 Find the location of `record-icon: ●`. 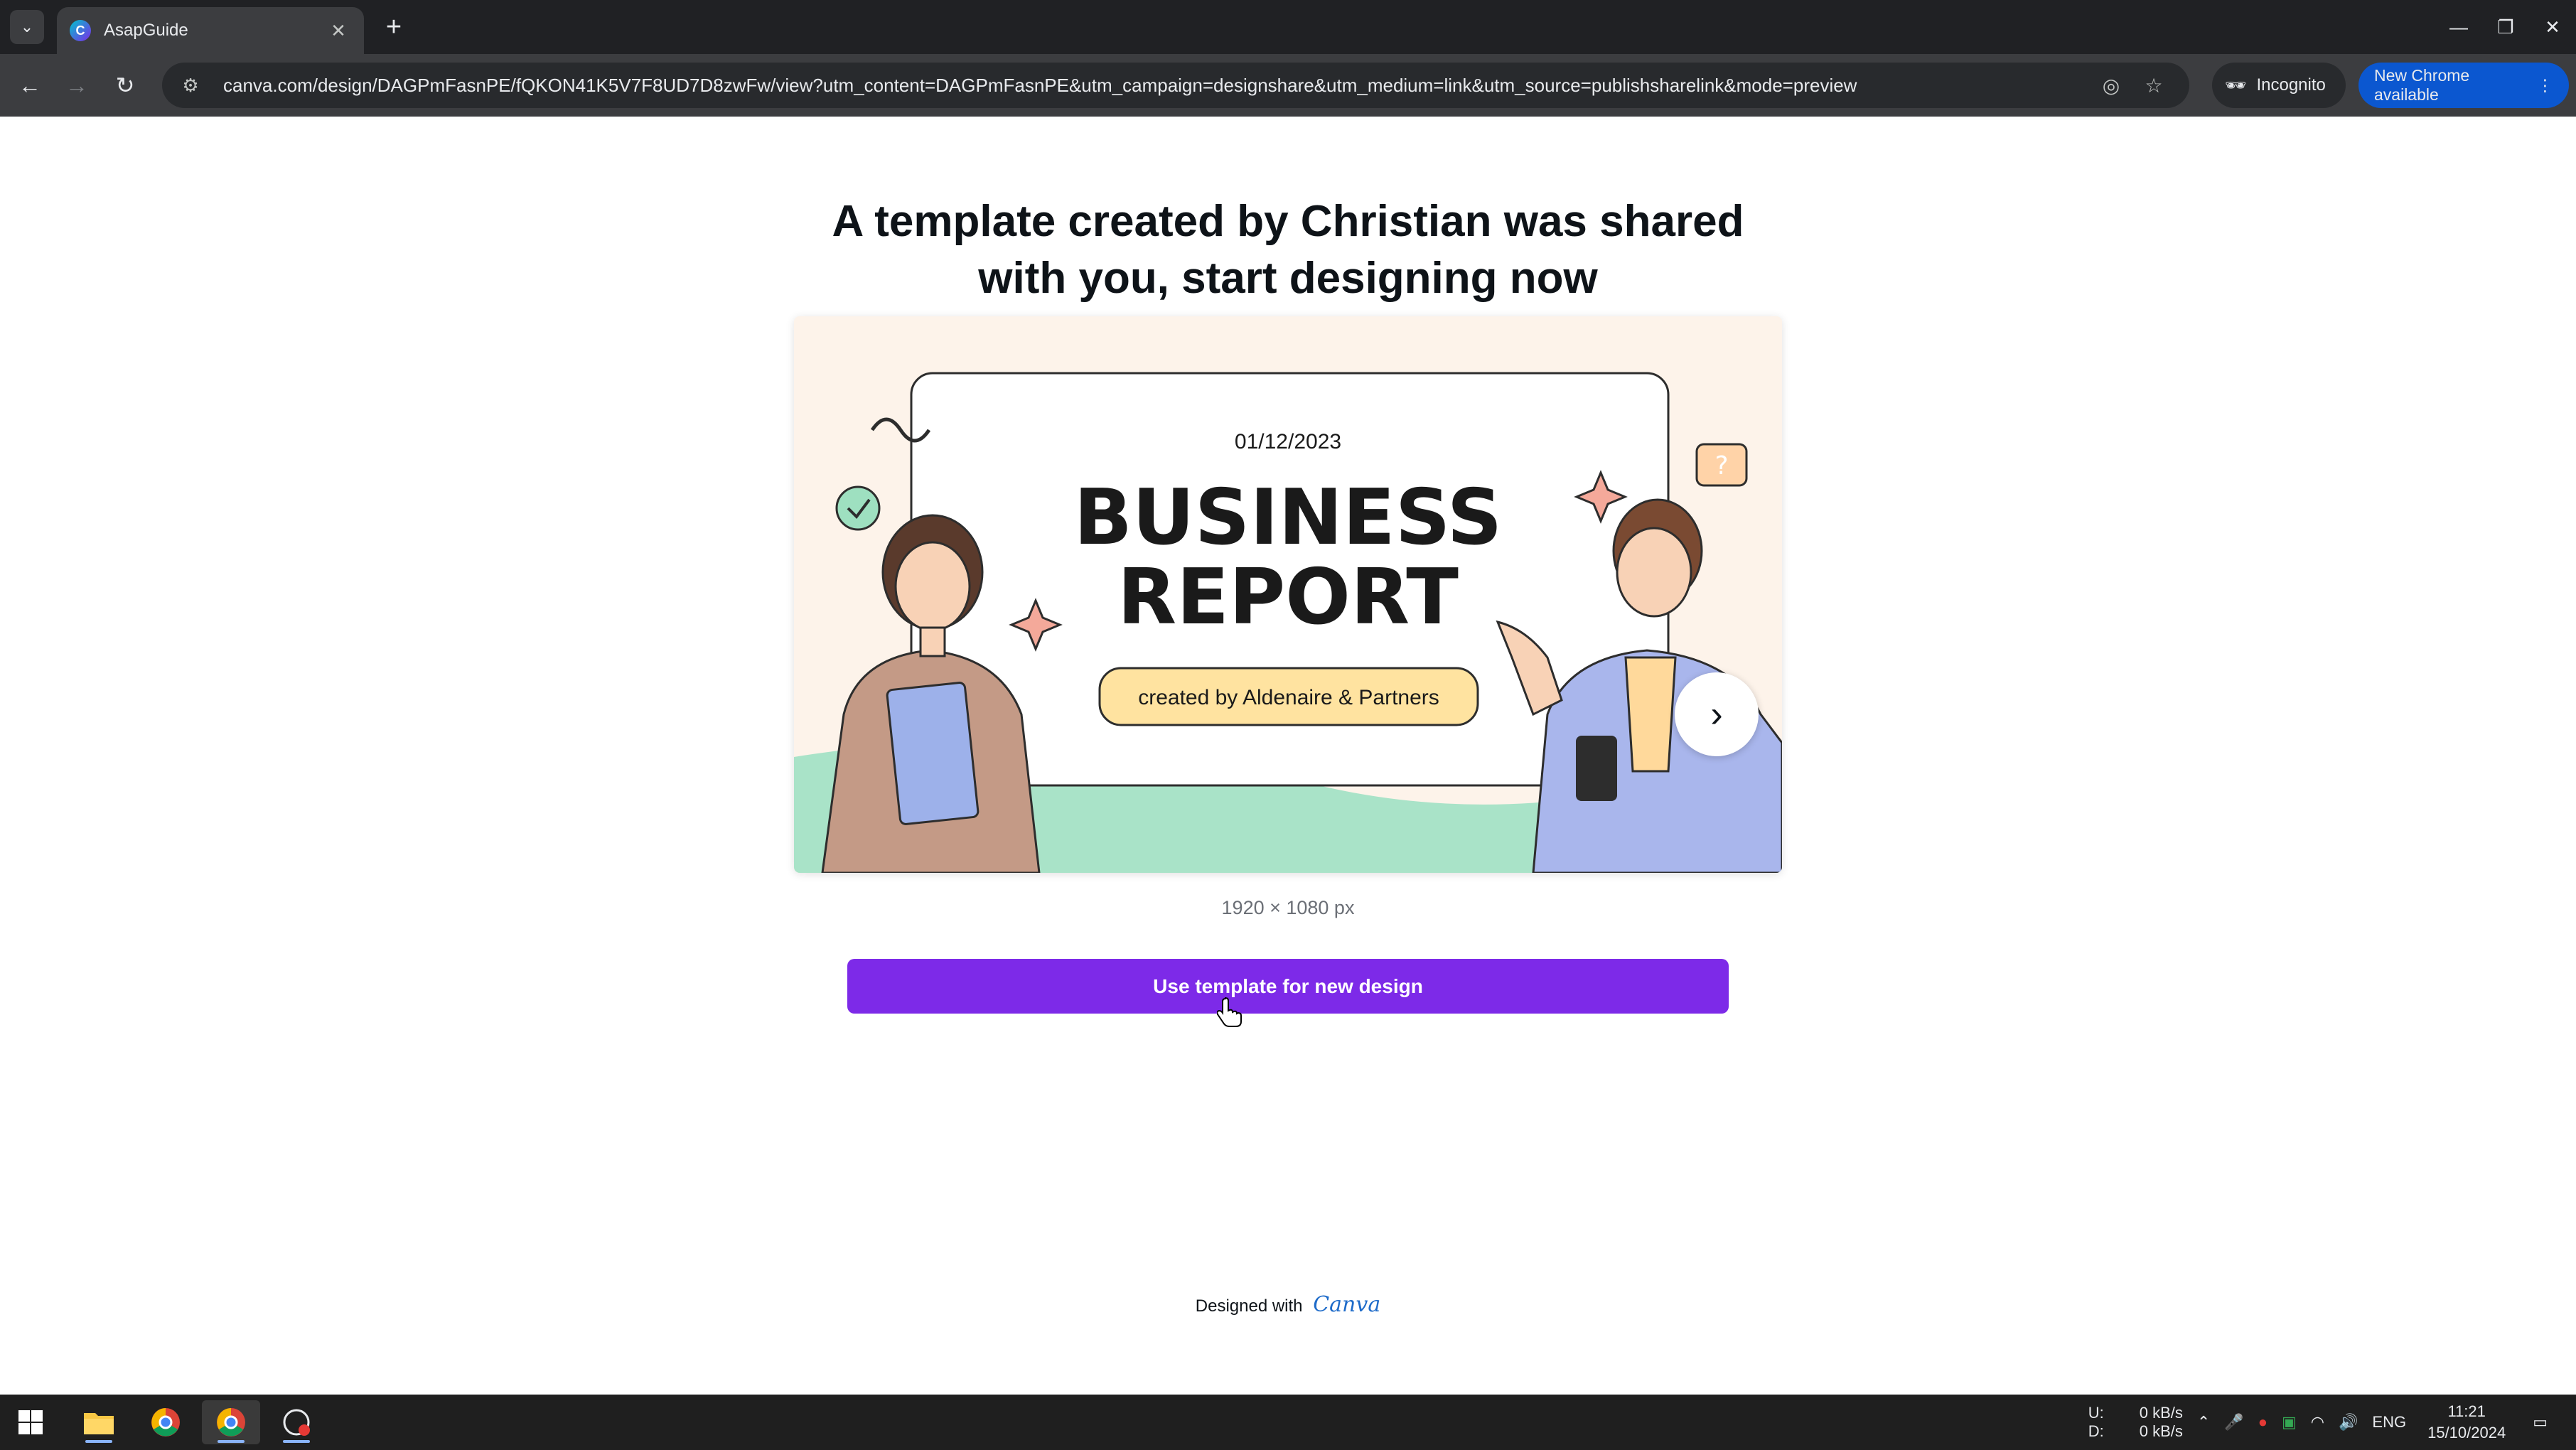

record-icon: ● is located at coordinates (2263, 1422).